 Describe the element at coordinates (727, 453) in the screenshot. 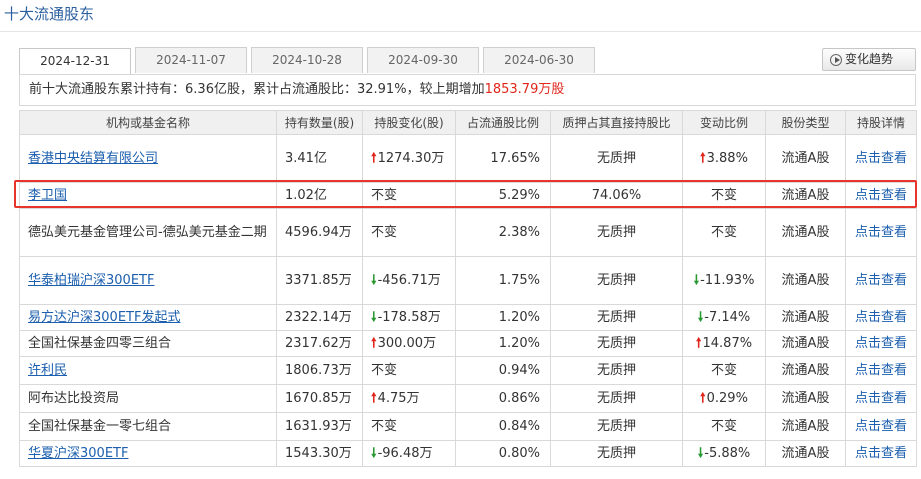

I see `change-ratio: -5.88%` at that location.